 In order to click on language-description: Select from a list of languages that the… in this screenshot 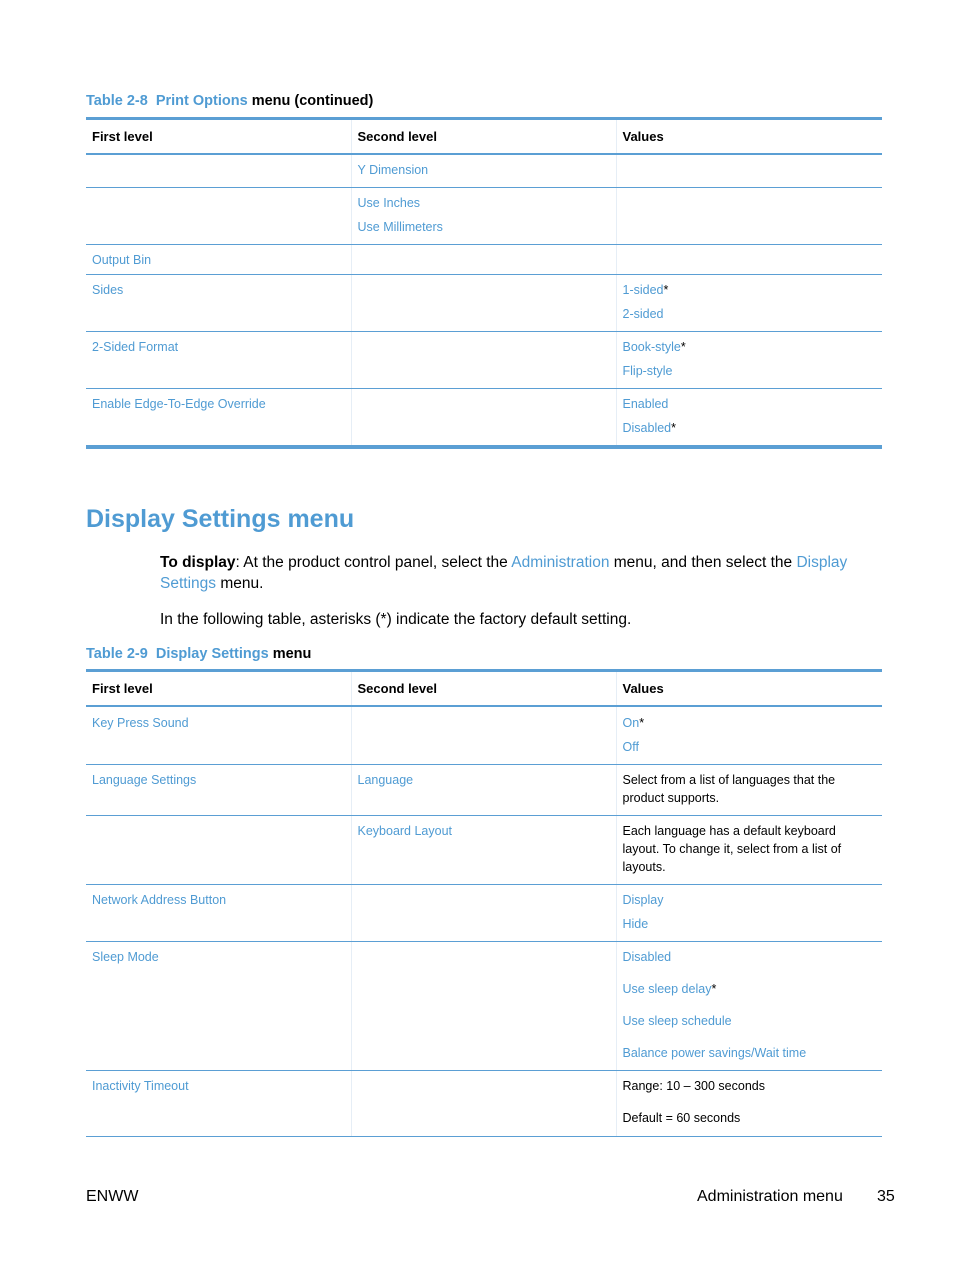, I will do `click(729, 789)`.